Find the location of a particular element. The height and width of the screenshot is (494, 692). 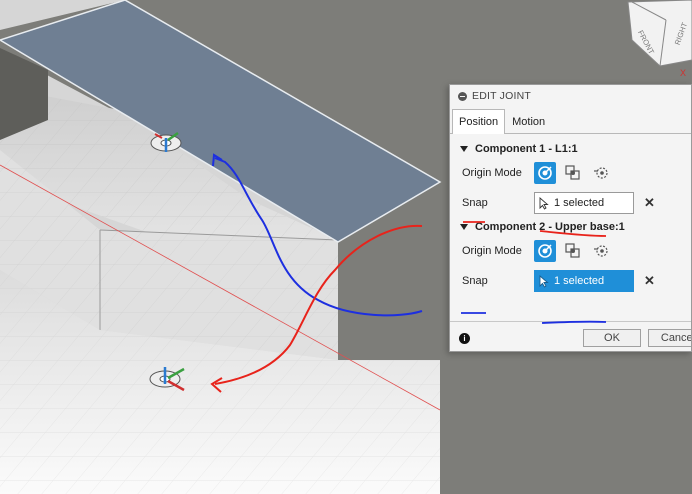

component-2-origin-row: Origin Mode is located at coordinates (570, 251).